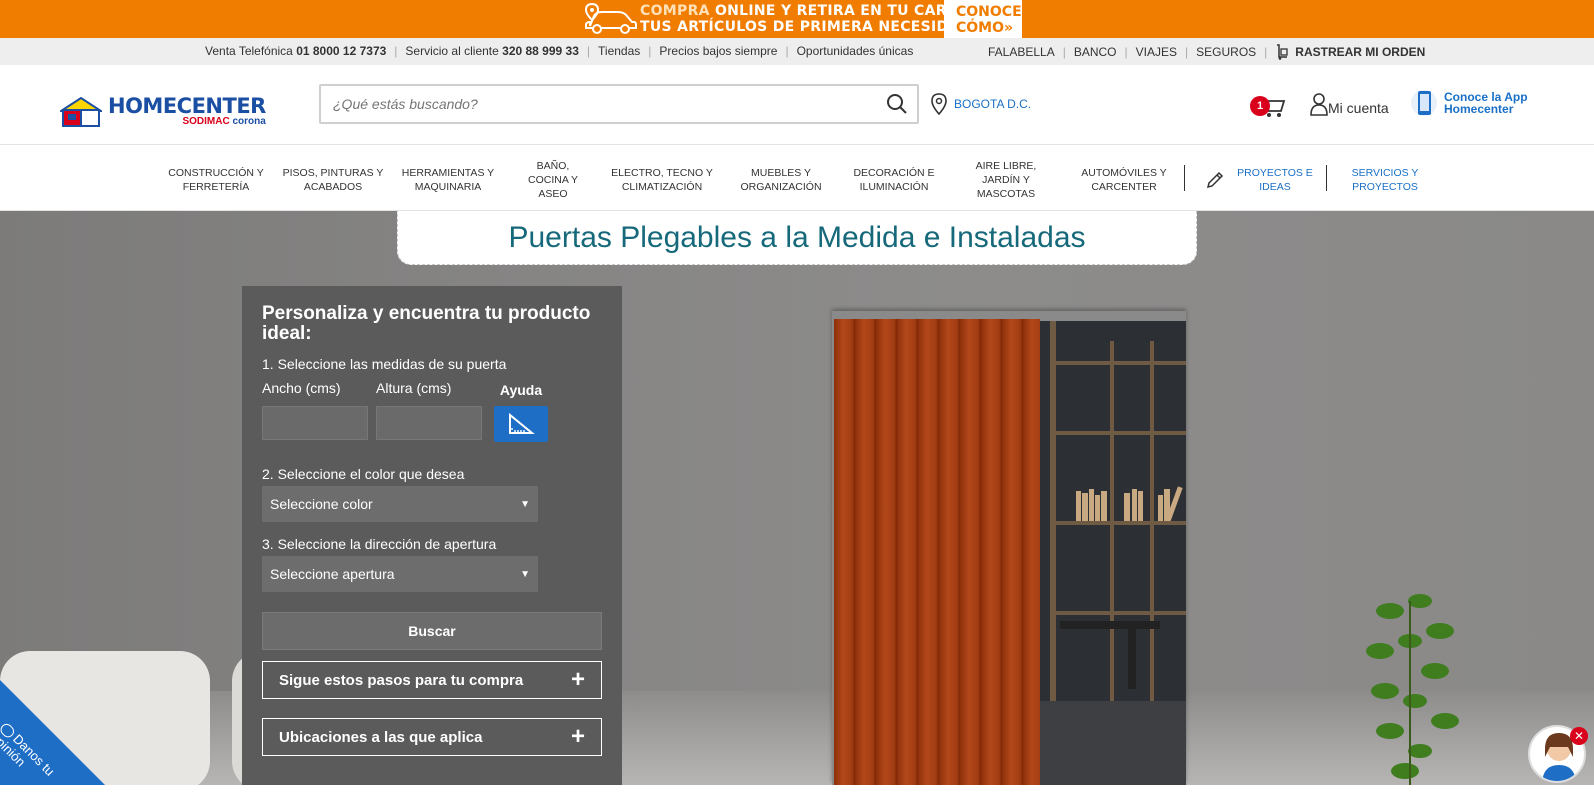  I want to click on nav-projects: Proyectos e ideas, so click(1260, 180).